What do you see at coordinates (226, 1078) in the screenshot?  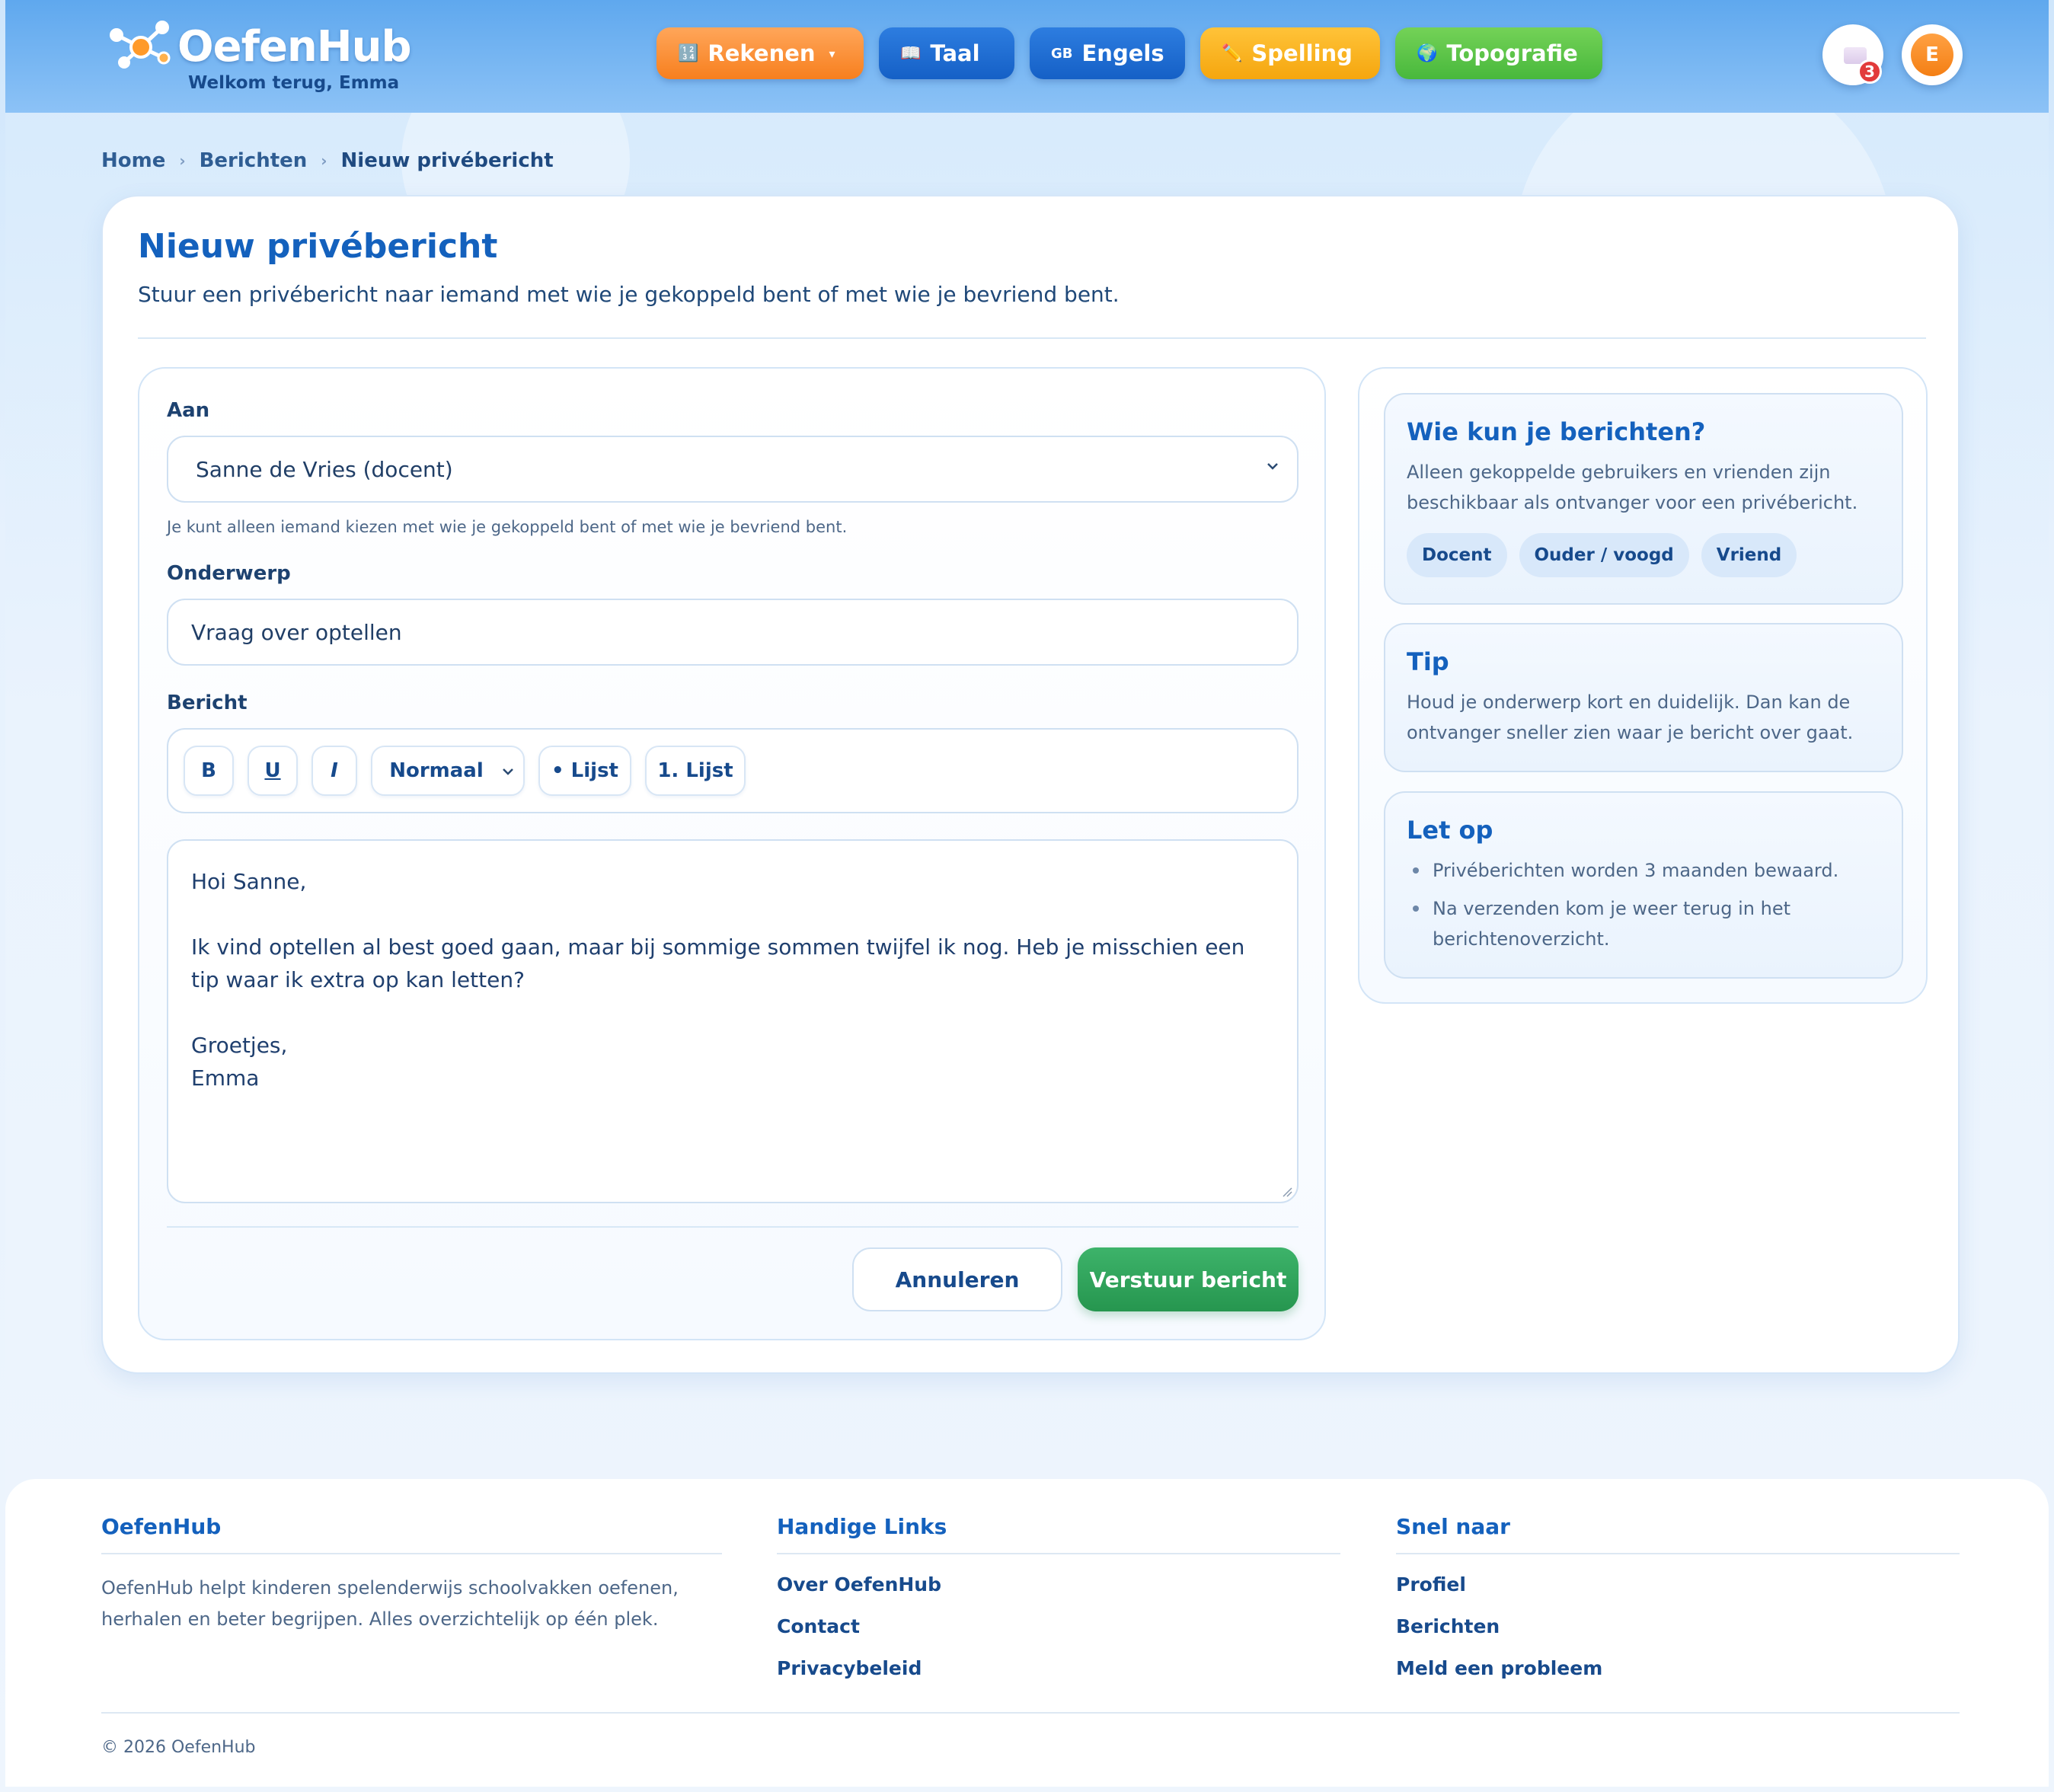 I see `message-line: Emma` at bounding box center [226, 1078].